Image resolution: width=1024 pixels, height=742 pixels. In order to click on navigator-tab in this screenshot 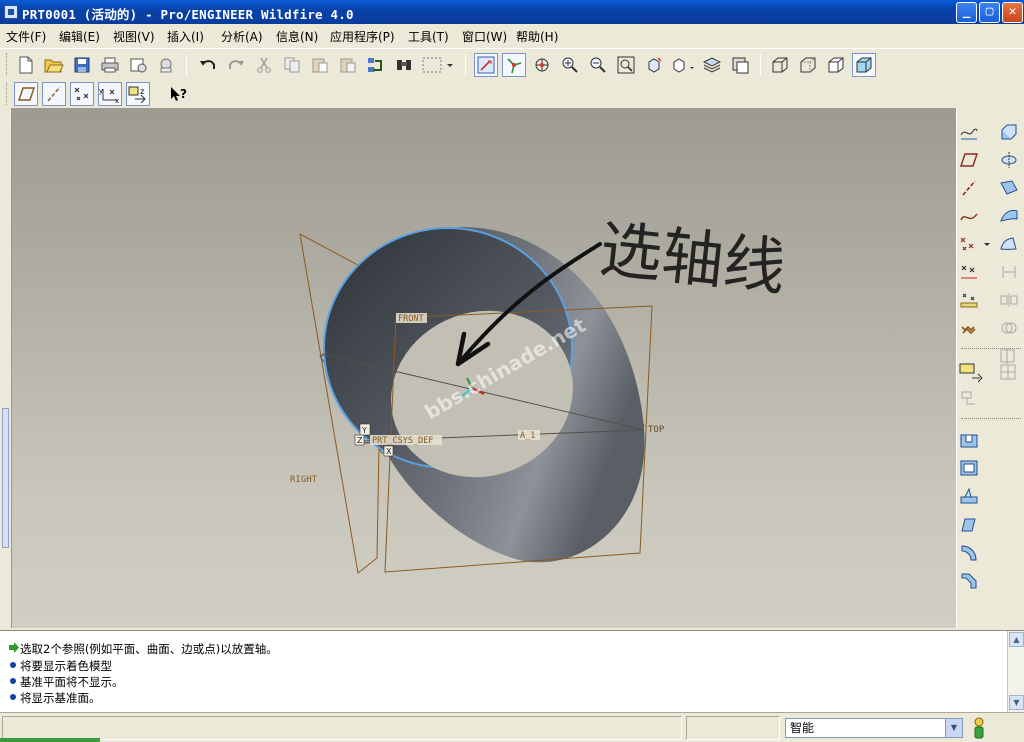, I will do `click(5, 478)`.